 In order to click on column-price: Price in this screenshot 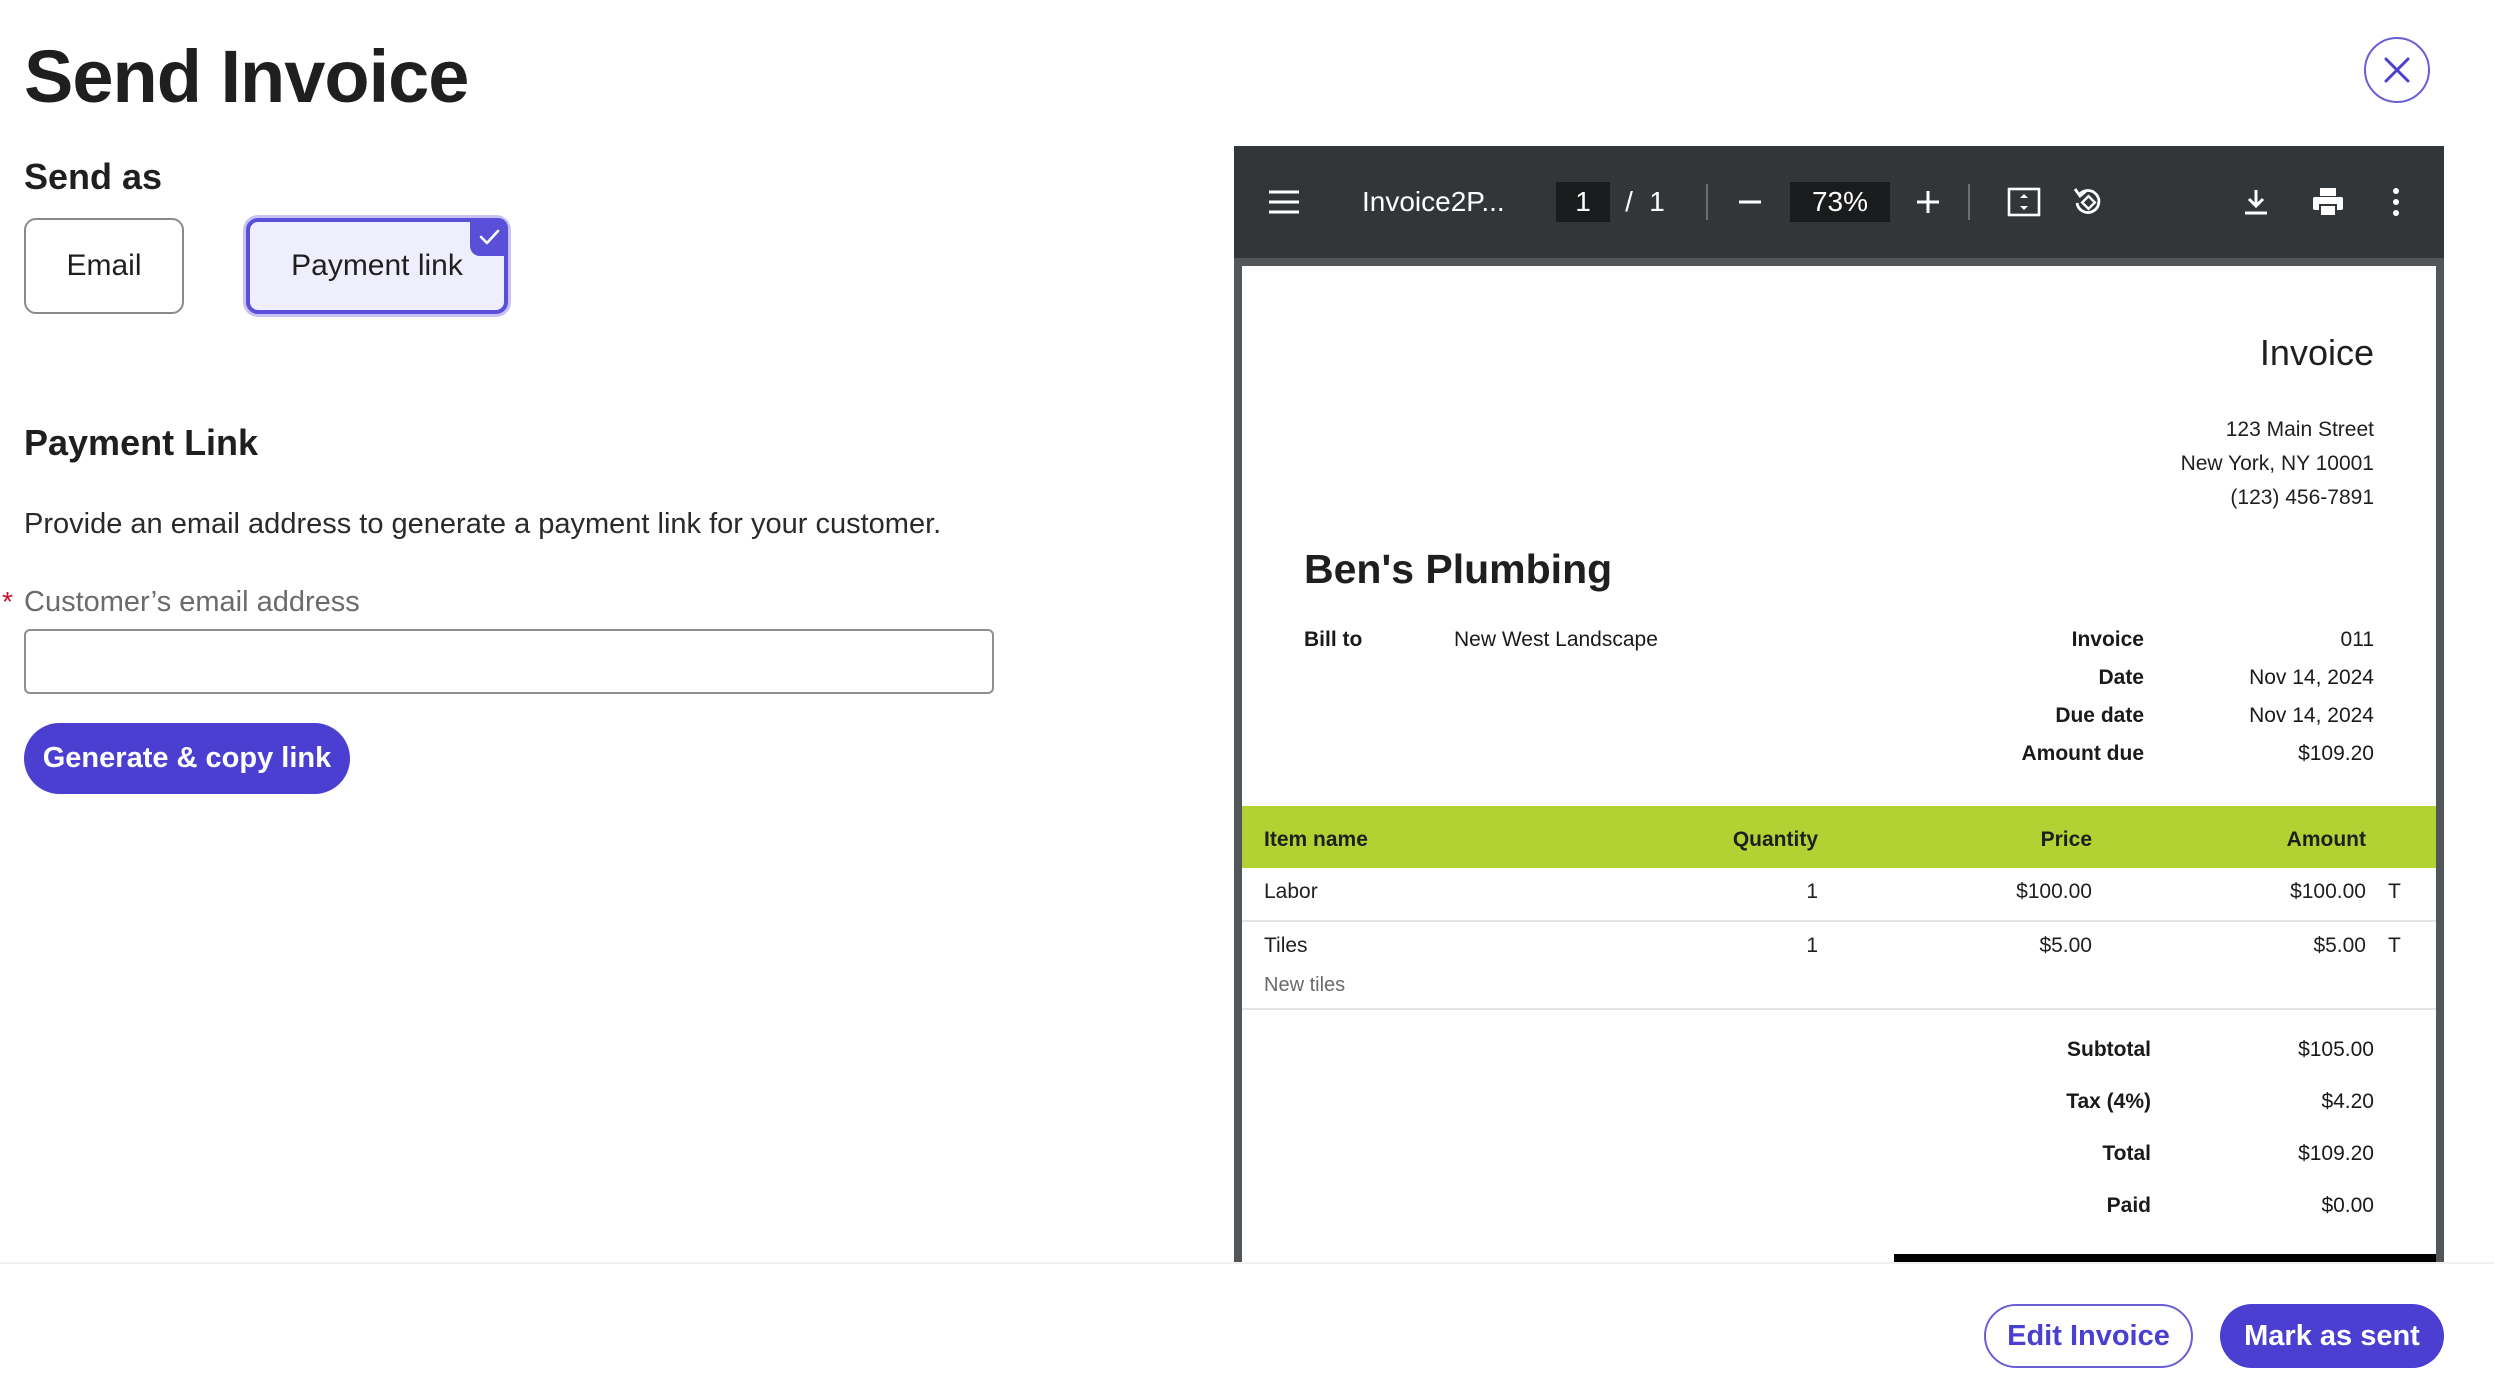, I will do `click(2066, 839)`.